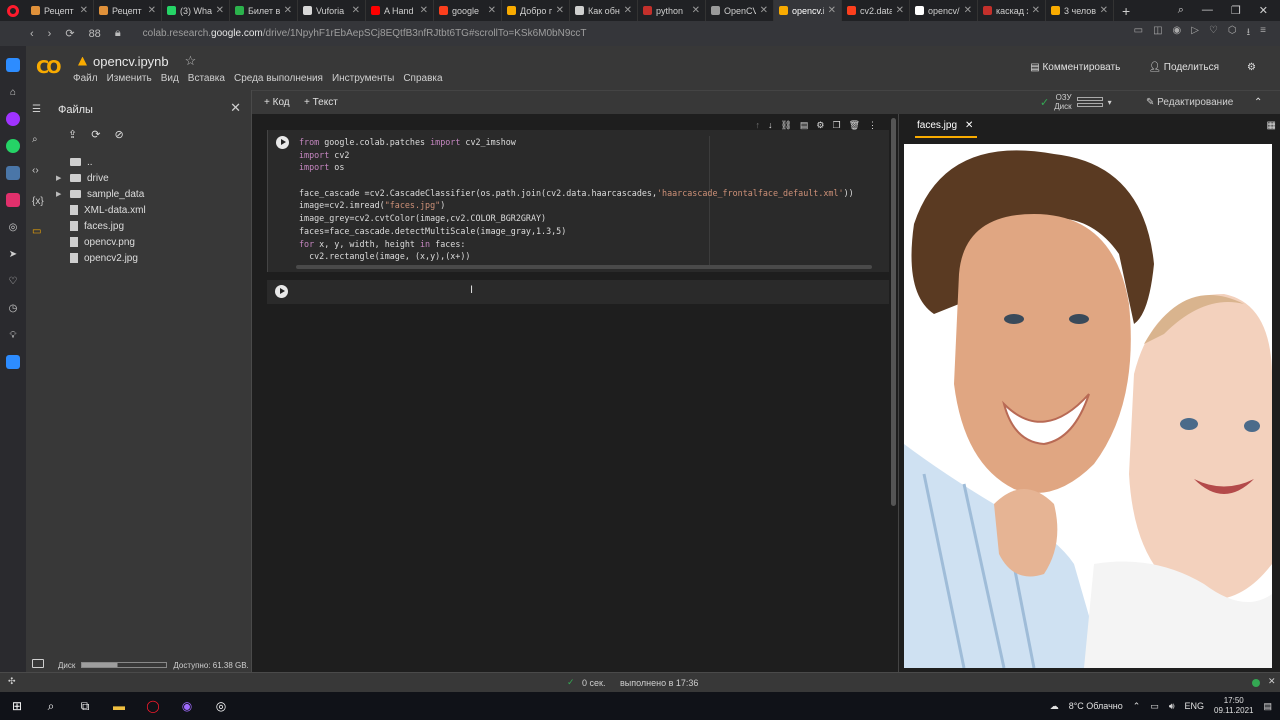  I want to click on browser-tab: Добро п ✕, so click(536, 10).